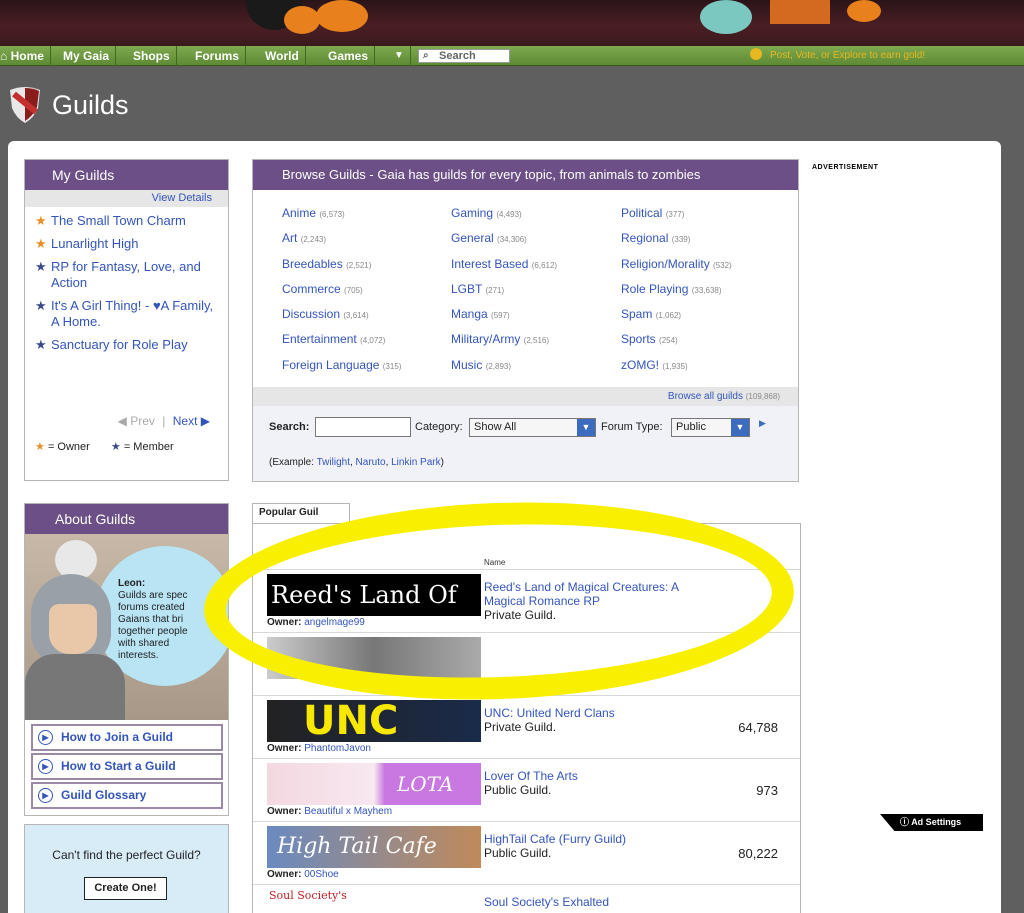  I want to click on my-guild-item: ★ Sanctuary for Role Play, so click(126, 345).